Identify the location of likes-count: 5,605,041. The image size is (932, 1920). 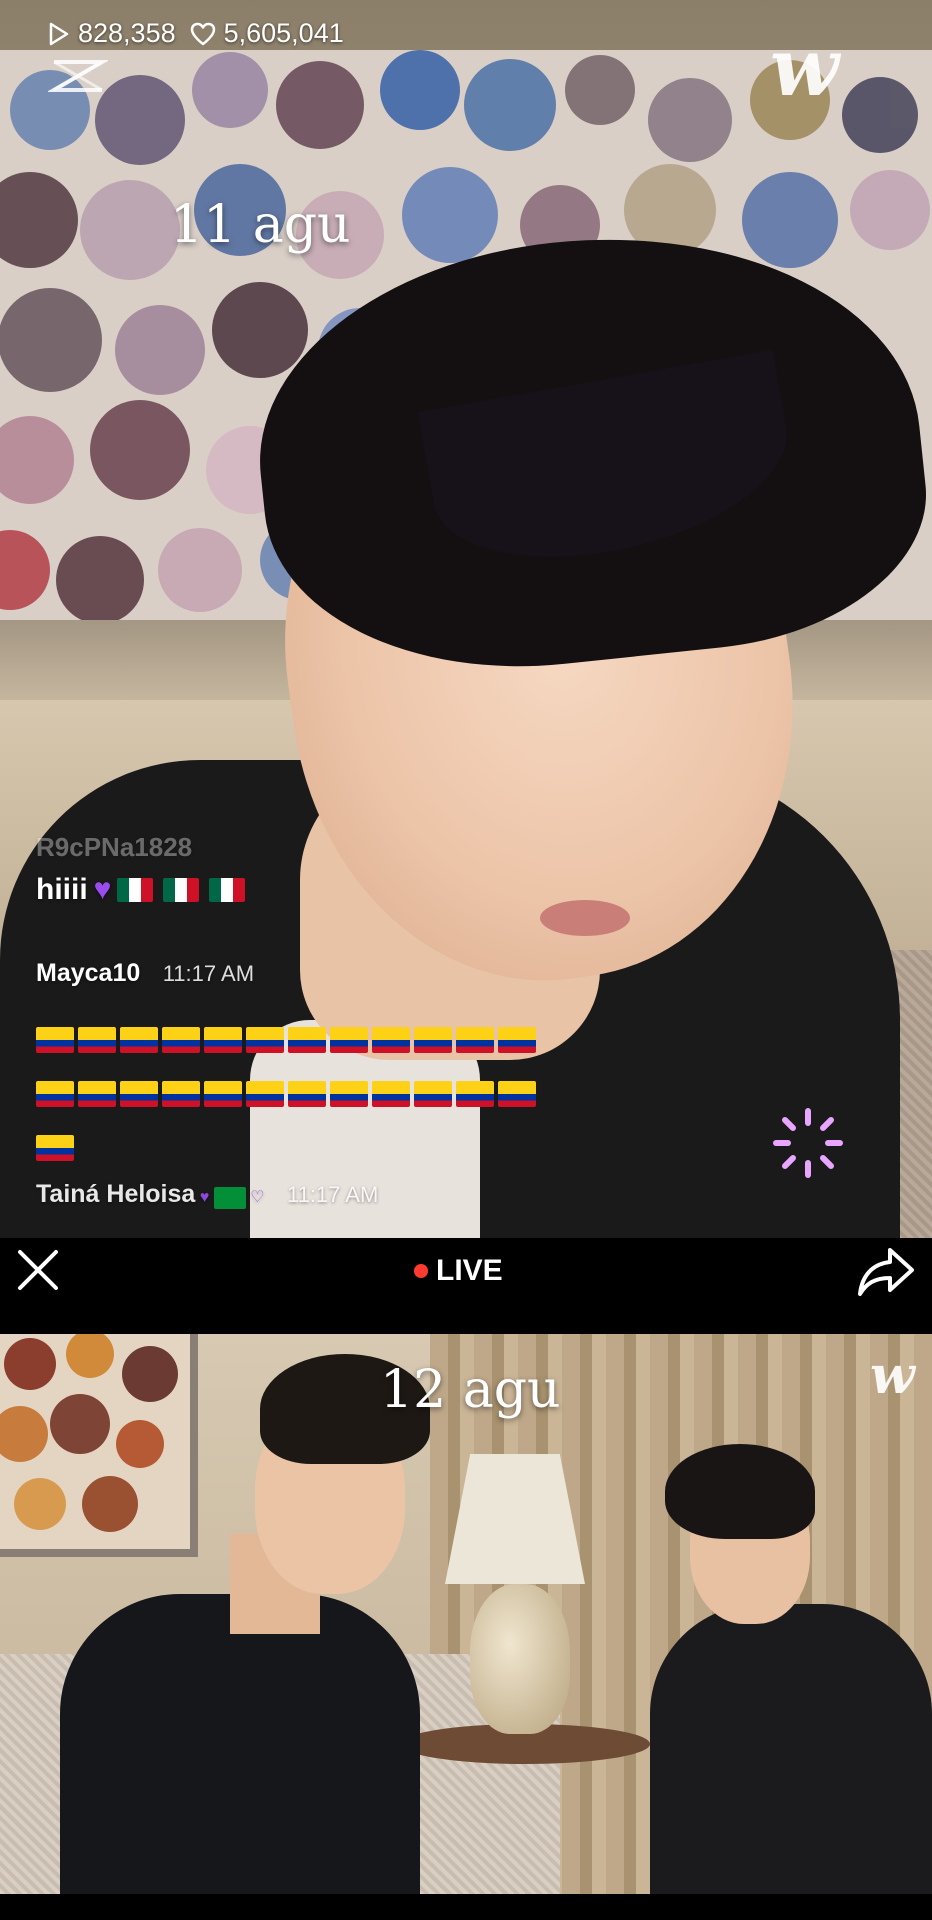
(267, 33).